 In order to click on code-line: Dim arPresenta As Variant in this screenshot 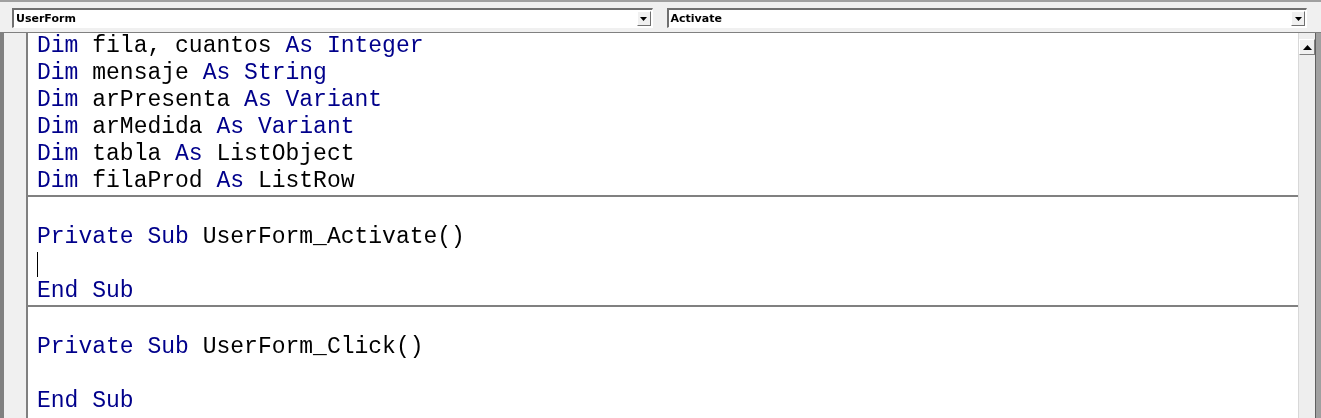, I will do `click(210, 100)`.